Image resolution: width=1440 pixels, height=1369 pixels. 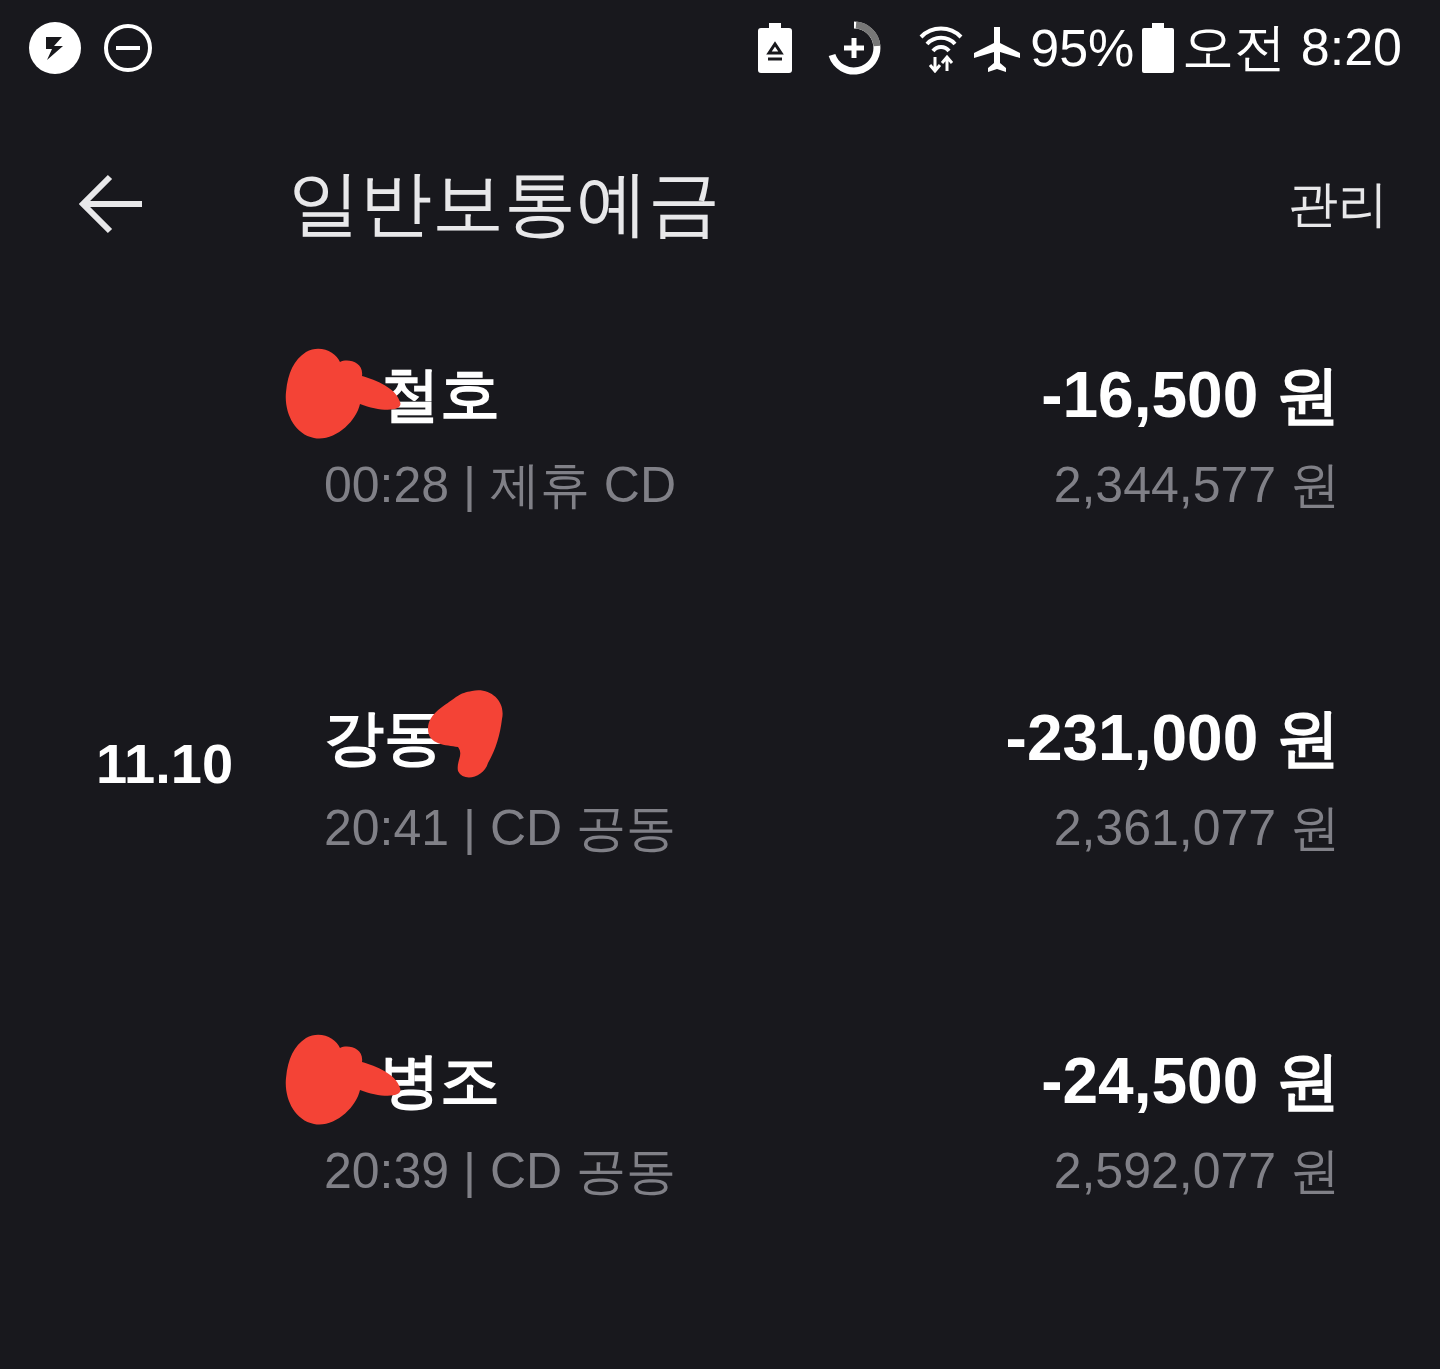 What do you see at coordinates (1196, 485) in the screenshot?
I see `balance-amount: 2,344,577 원` at bounding box center [1196, 485].